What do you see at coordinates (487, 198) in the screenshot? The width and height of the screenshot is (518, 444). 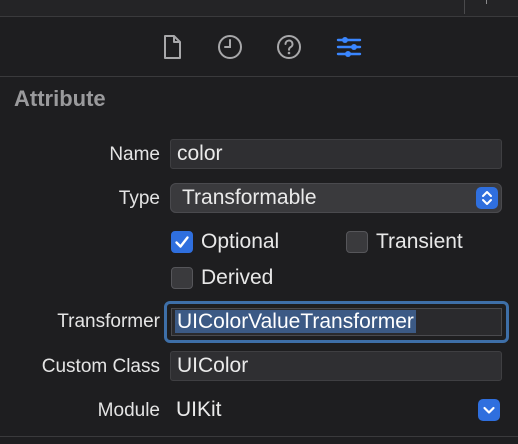 I see `chevron-up-down-icon` at bounding box center [487, 198].